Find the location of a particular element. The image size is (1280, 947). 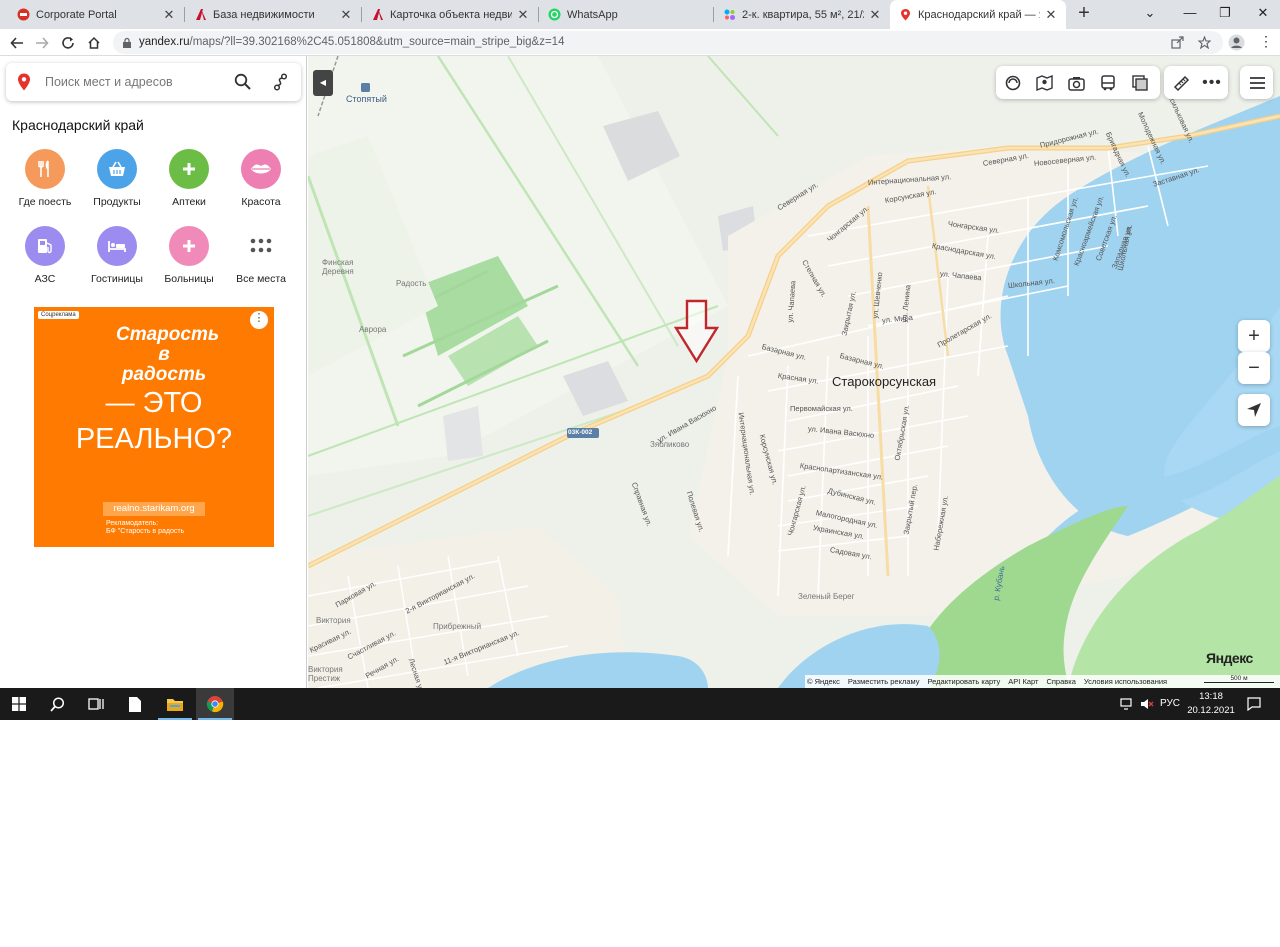

category-label: Аптеки is located at coordinates (189, 202).